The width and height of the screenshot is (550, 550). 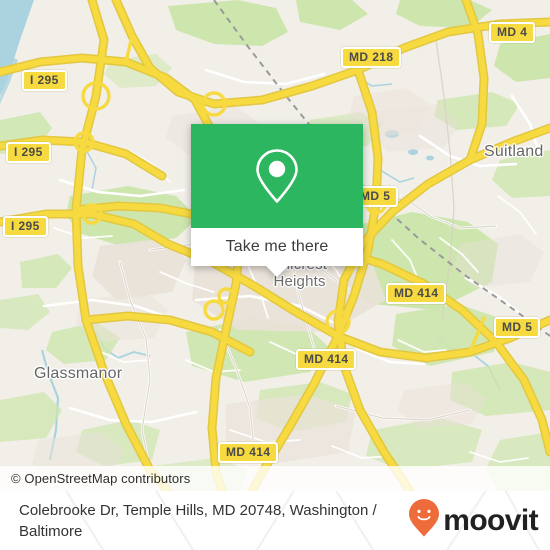 What do you see at coordinates (95, 478) in the screenshot?
I see `openstreetmap-attribution: © OpenStreetMap contributors` at bounding box center [95, 478].